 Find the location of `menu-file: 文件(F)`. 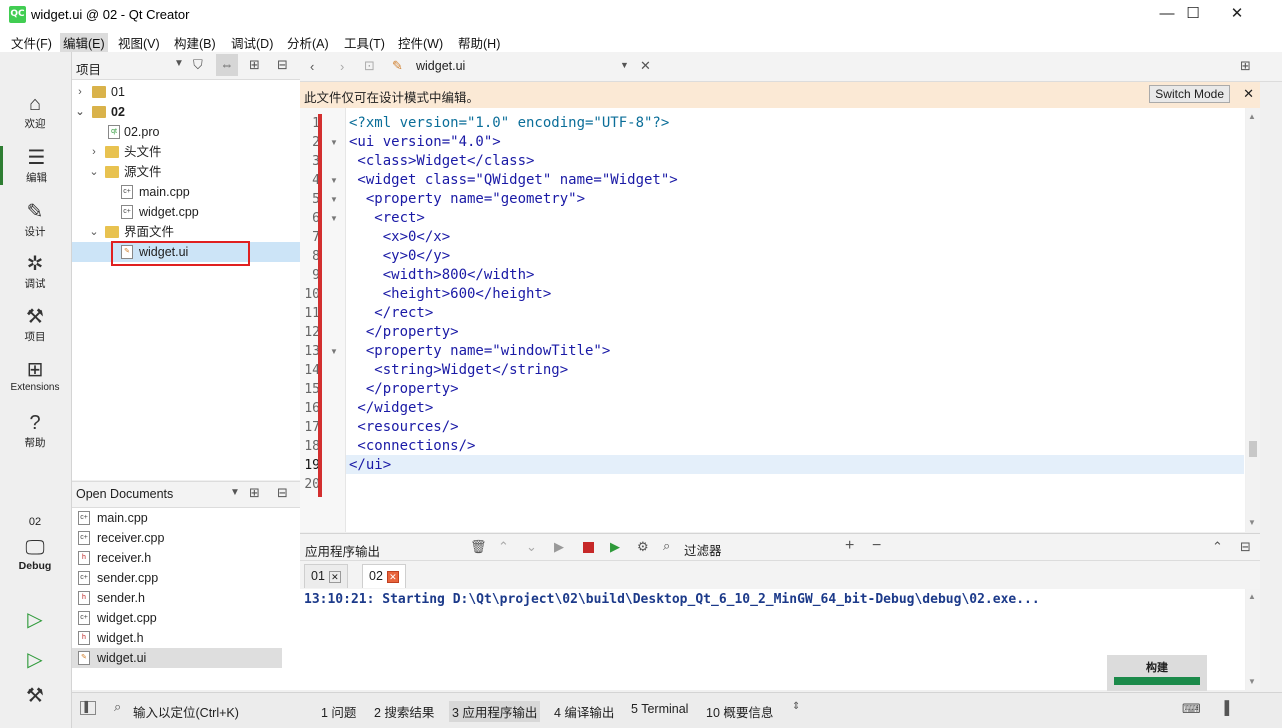

menu-file: 文件(F) is located at coordinates (31, 42).